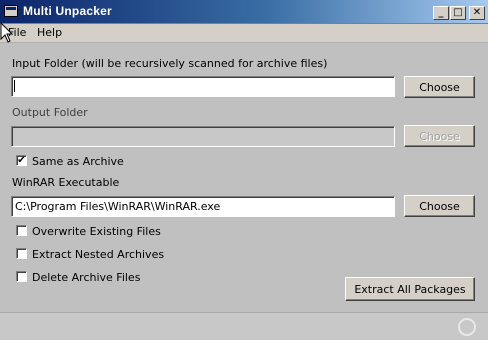 The width and height of the screenshot is (488, 340). I want to click on overwrite-existing-checkbox, so click(21, 230).